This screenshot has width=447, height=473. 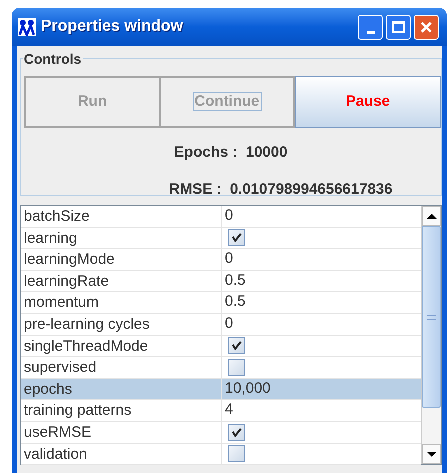 I want to click on property-row: learning, so click(x=221, y=239).